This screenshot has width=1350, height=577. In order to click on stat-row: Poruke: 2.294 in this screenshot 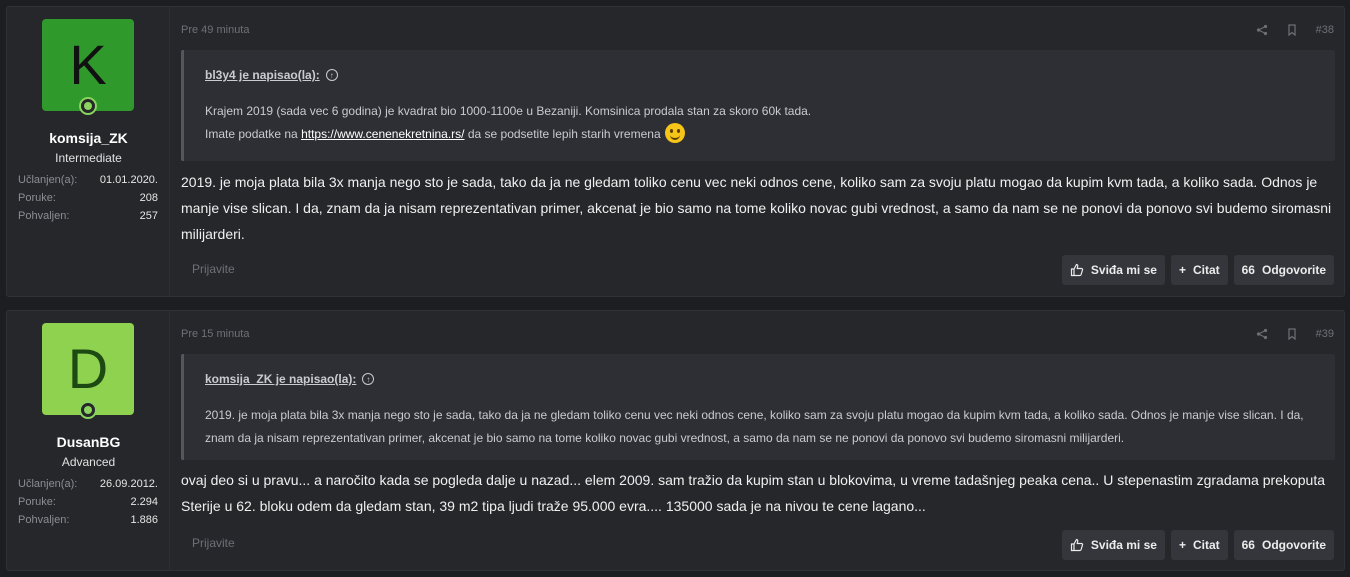, I will do `click(88, 502)`.